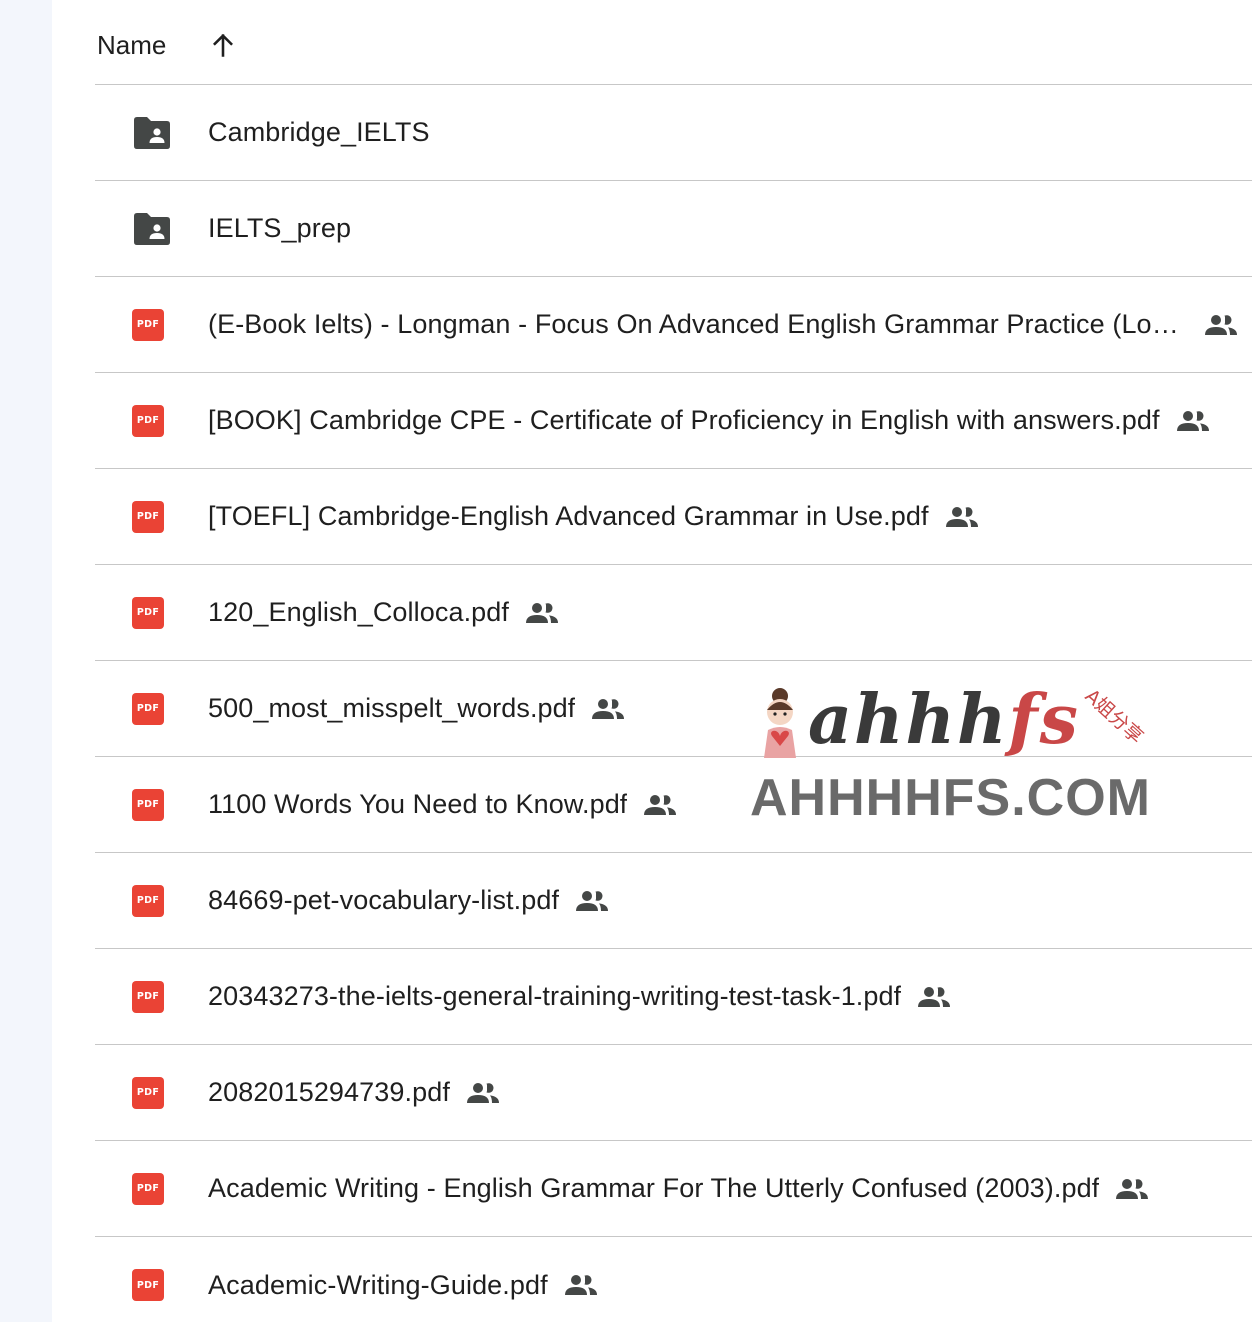 The height and width of the screenshot is (1333, 1252). I want to click on file-name: 500_most_misspelt_words.pdf, so click(391, 708).